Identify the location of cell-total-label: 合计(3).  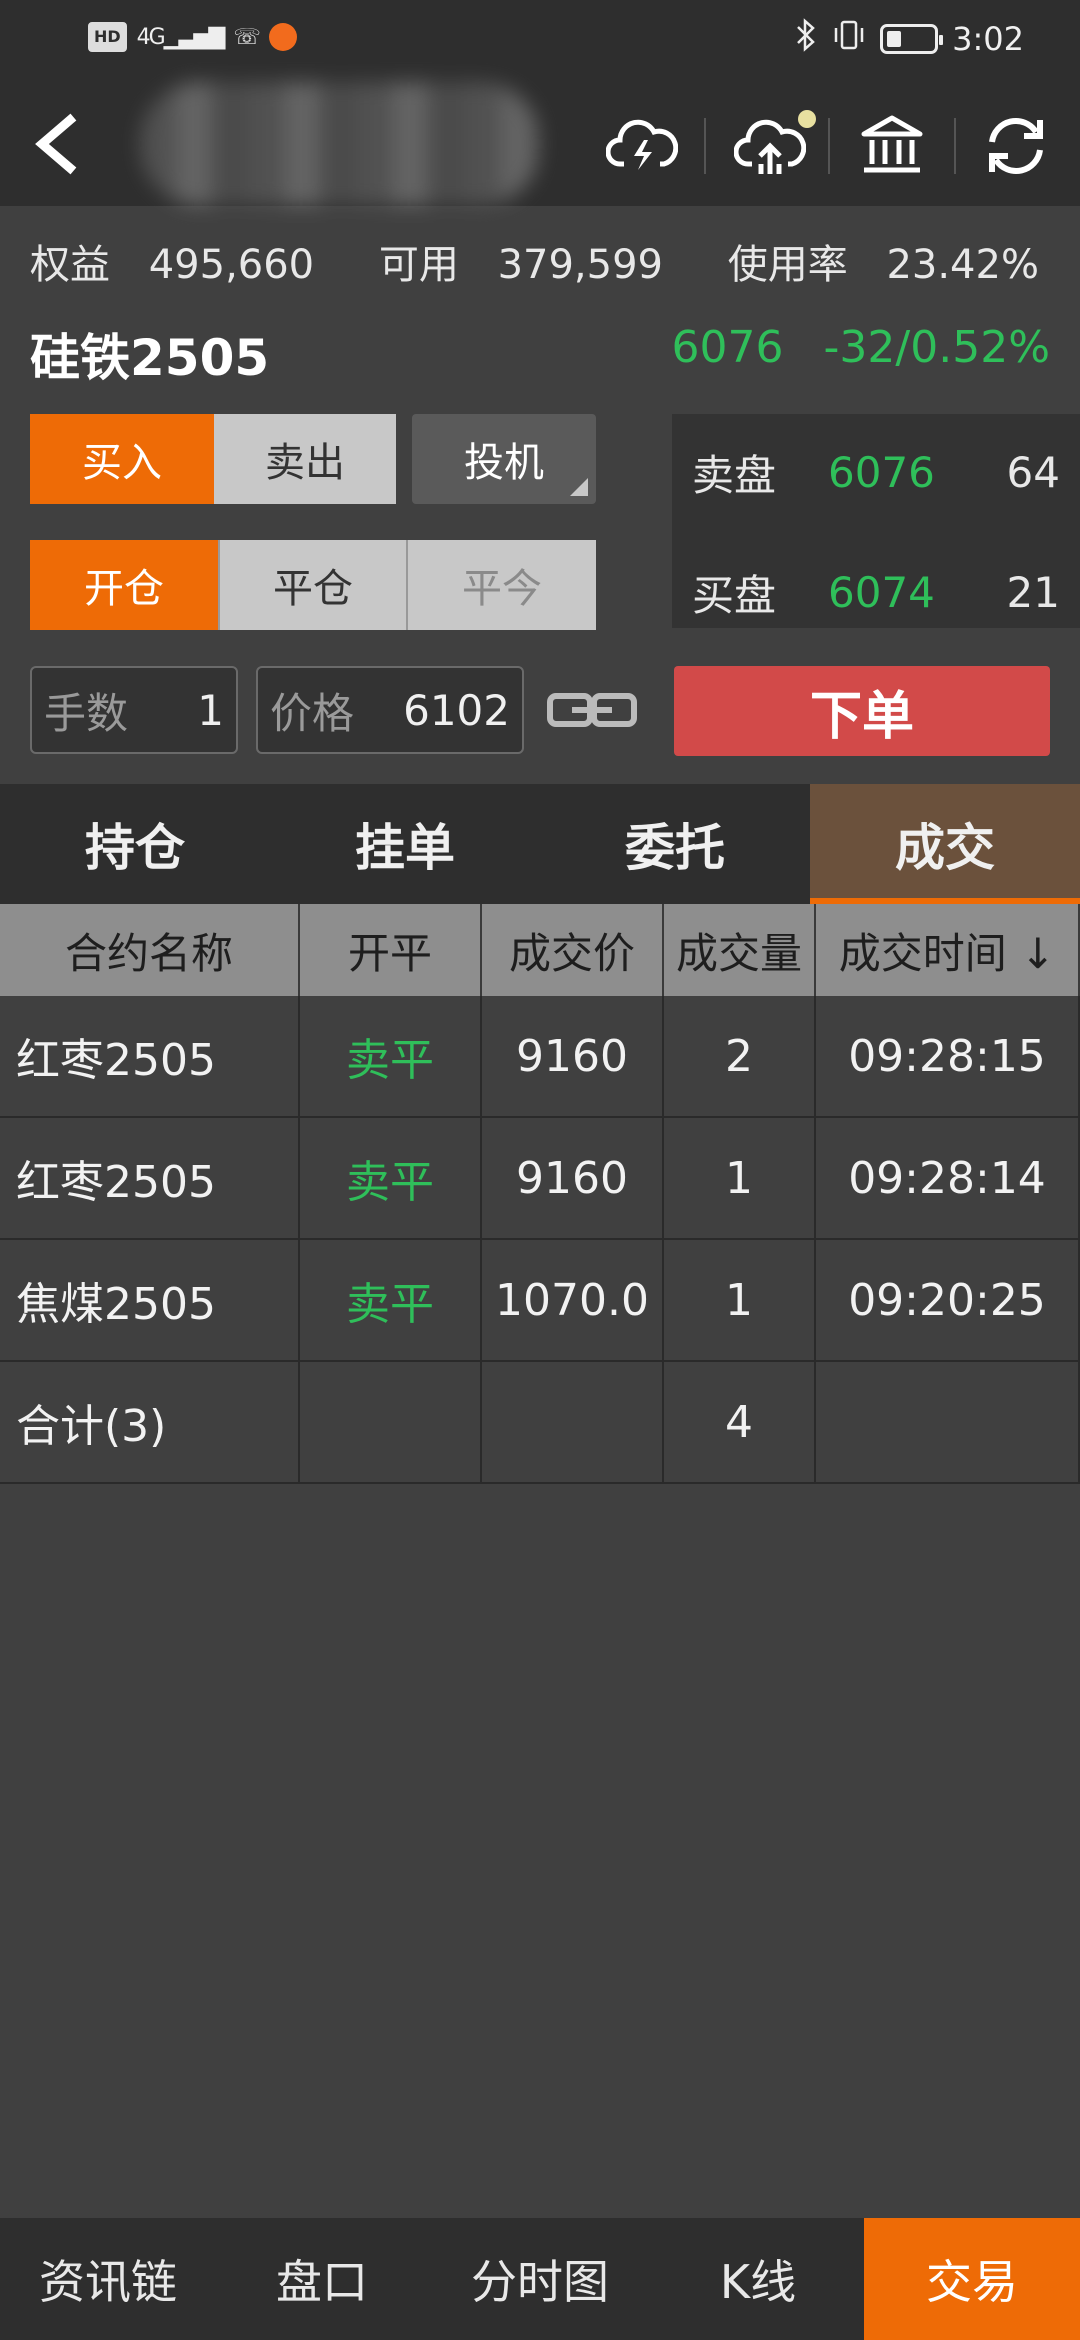
(150, 1422).